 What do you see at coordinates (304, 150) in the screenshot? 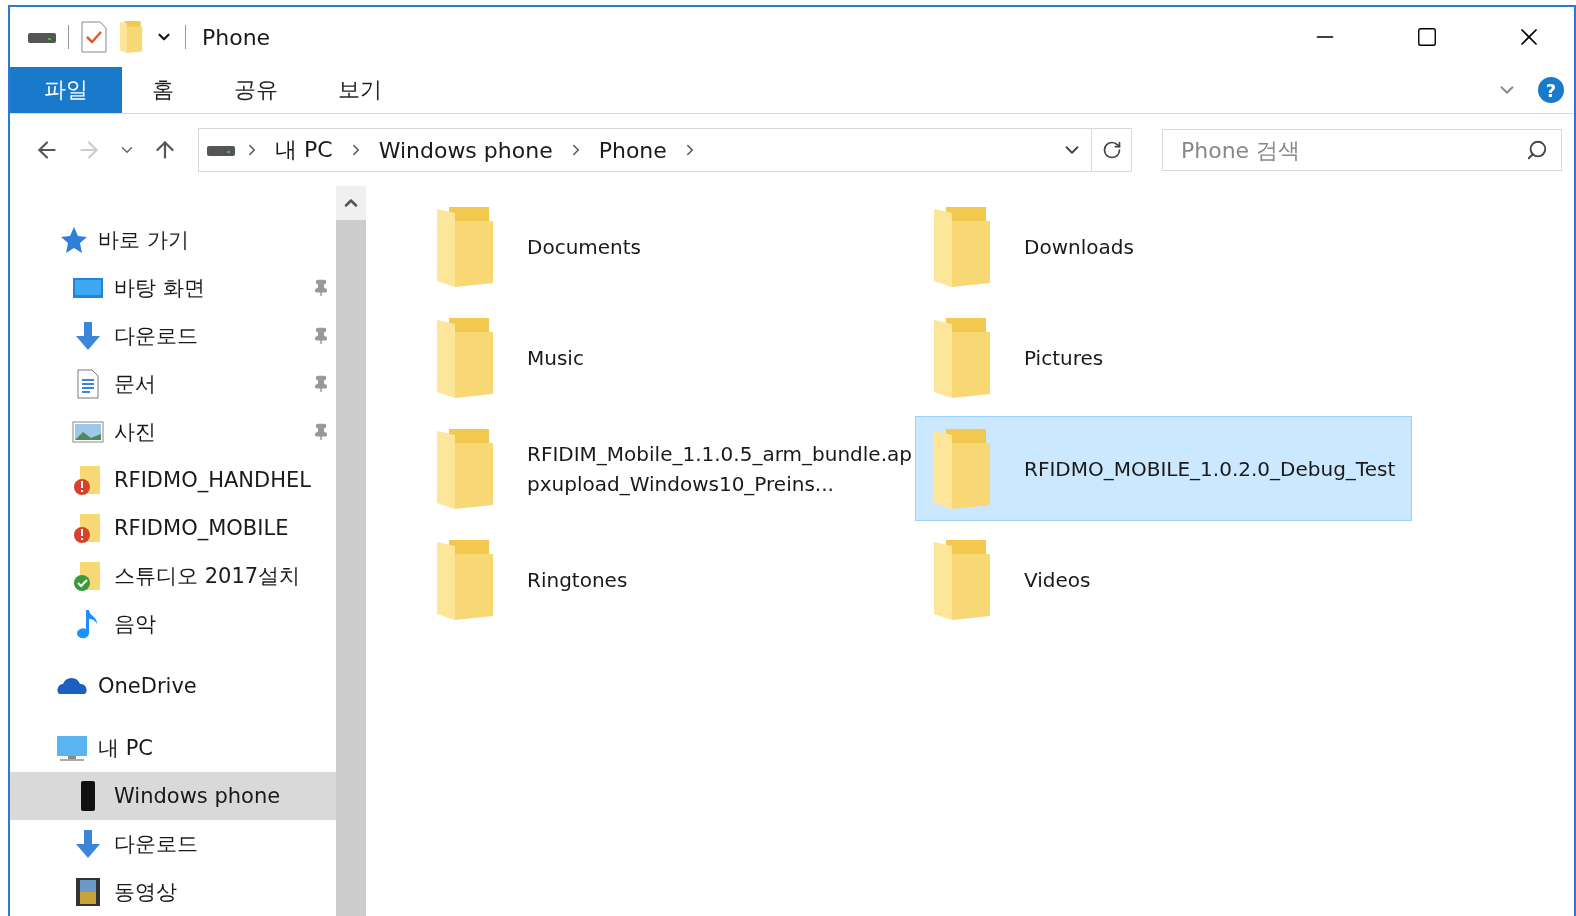
I see `breadcrumb: 내 PC` at bounding box center [304, 150].